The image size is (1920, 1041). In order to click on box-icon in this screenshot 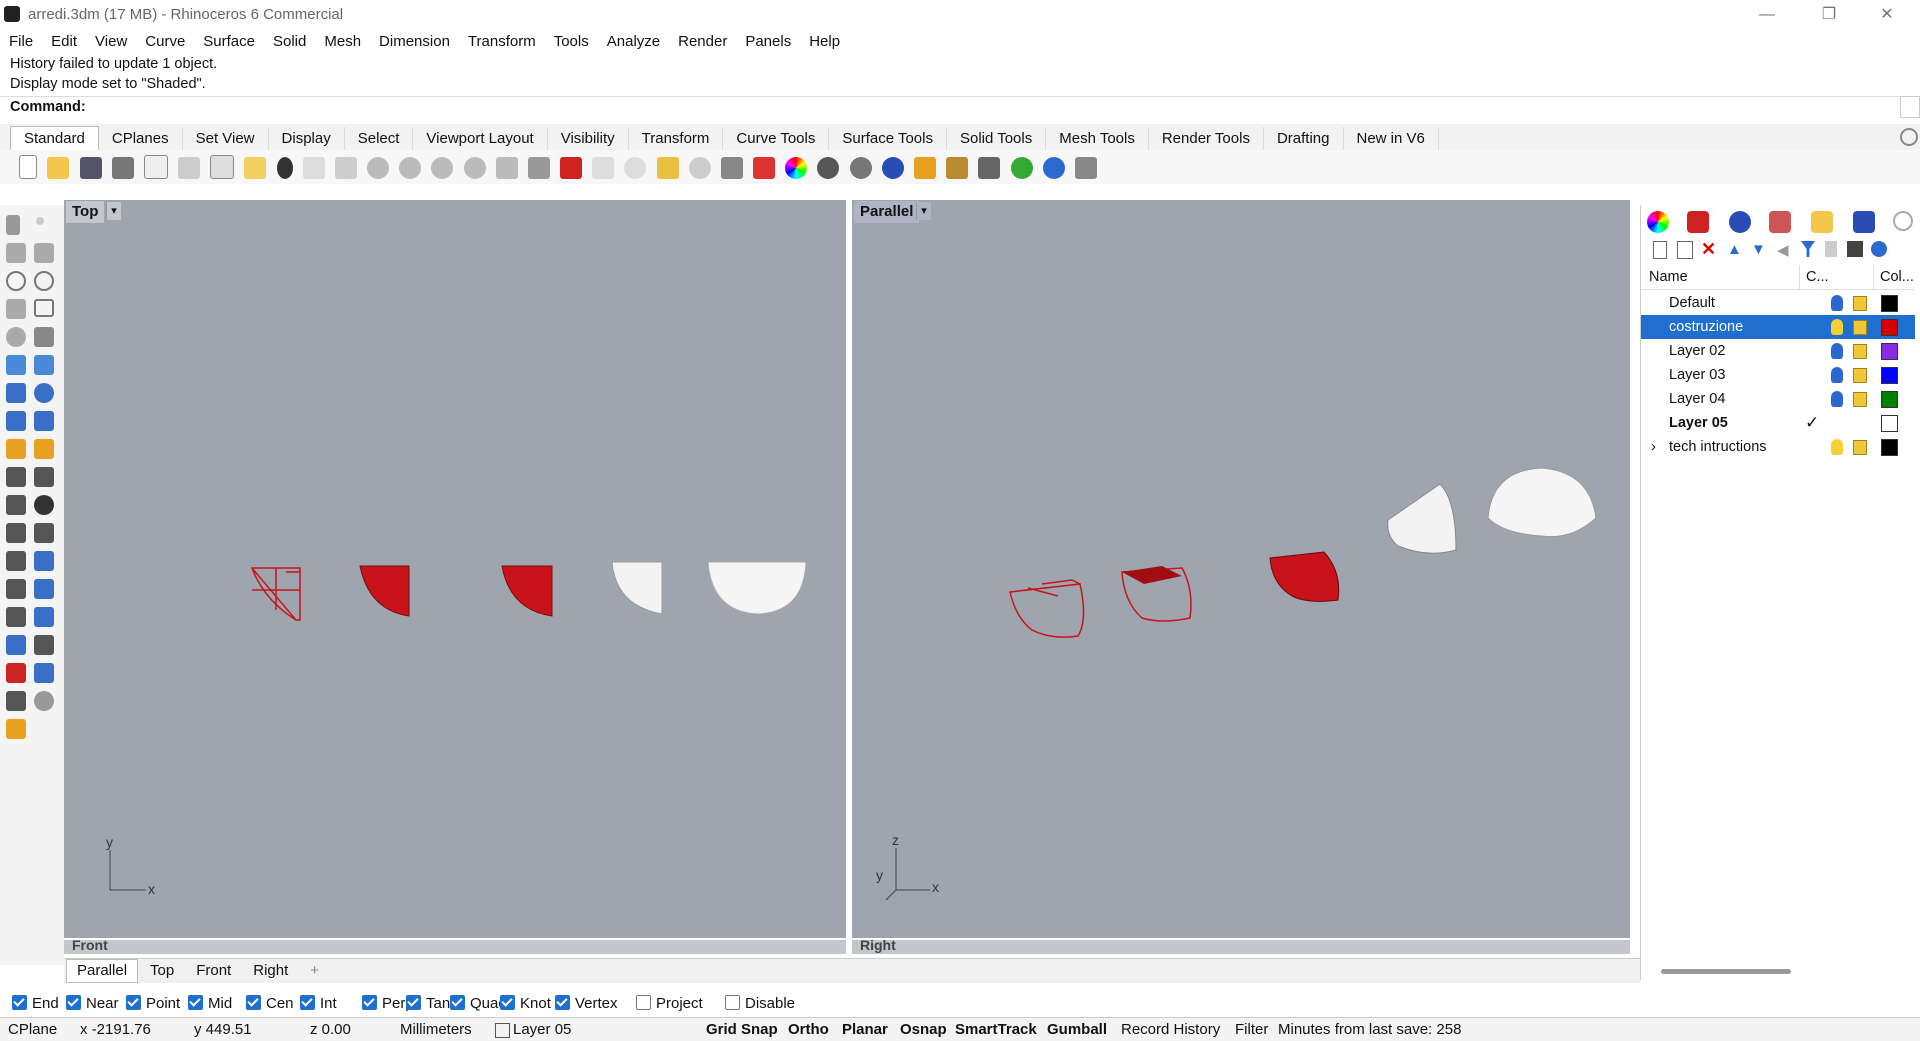, I will do `click(16, 393)`.